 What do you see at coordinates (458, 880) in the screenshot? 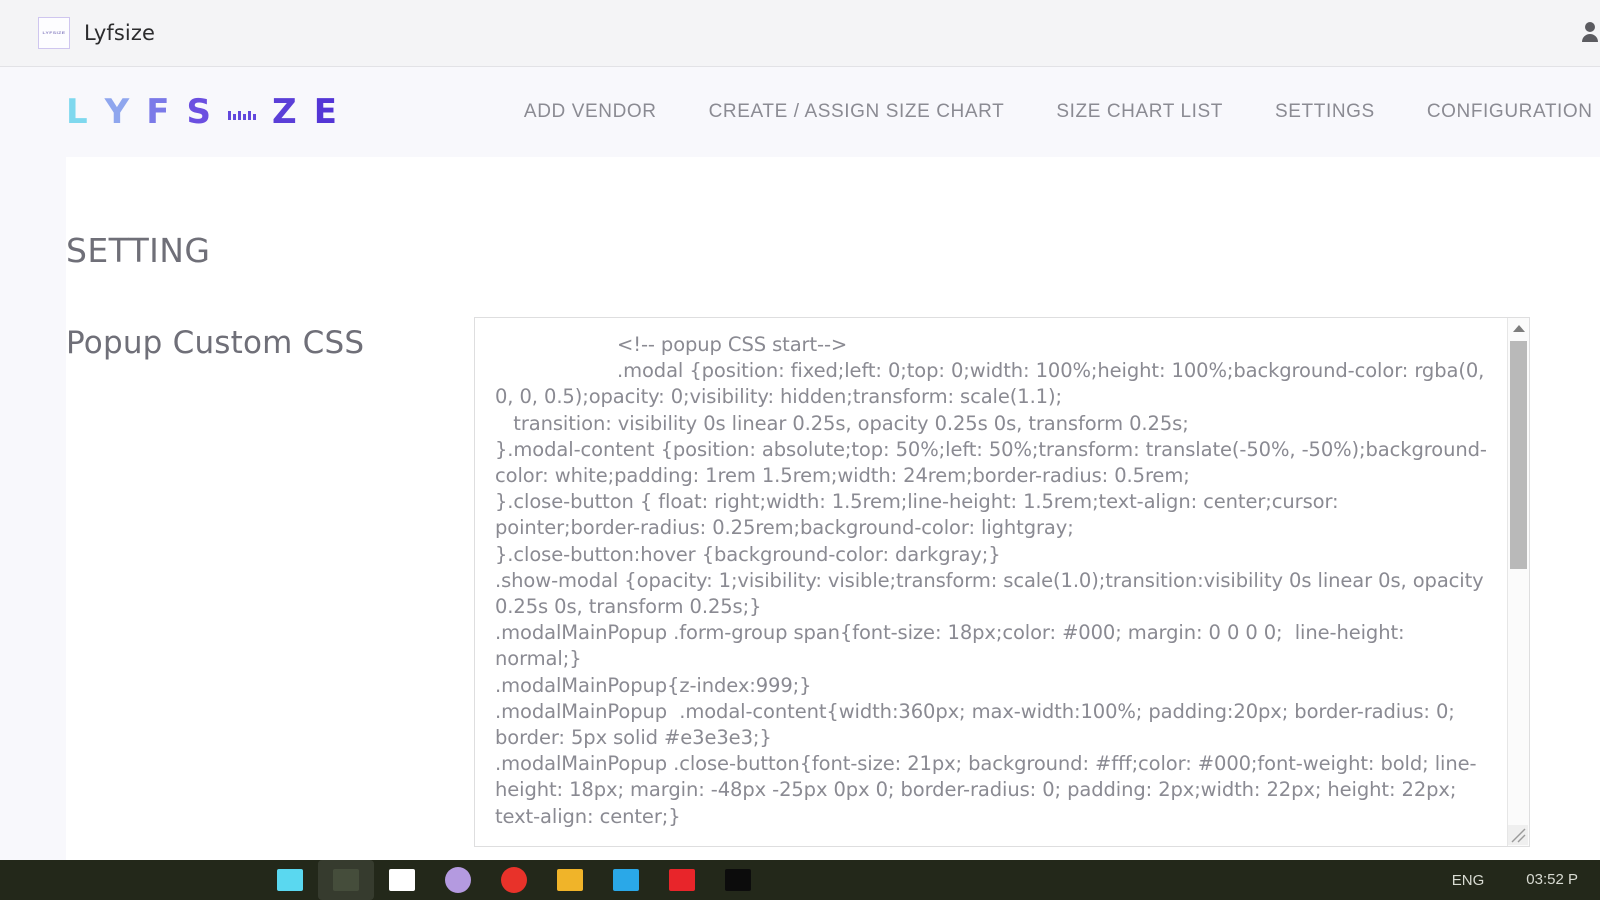
I see `taskbar-item-app-purple` at bounding box center [458, 880].